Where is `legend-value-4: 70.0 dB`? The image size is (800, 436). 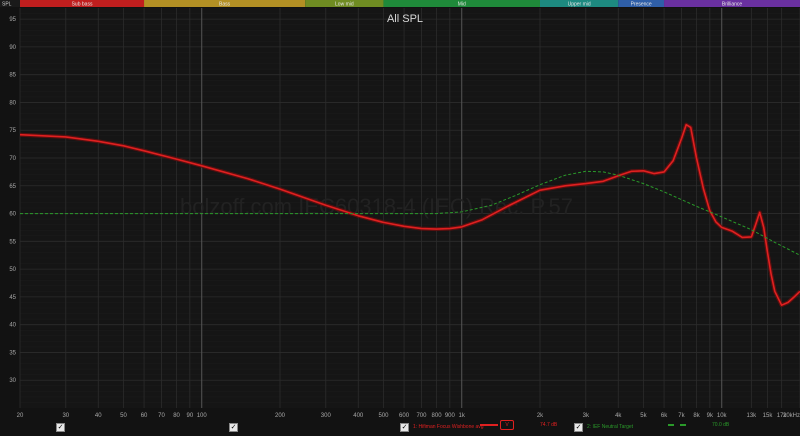 legend-value-4: 70.0 dB is located at coordinates (721, 425).